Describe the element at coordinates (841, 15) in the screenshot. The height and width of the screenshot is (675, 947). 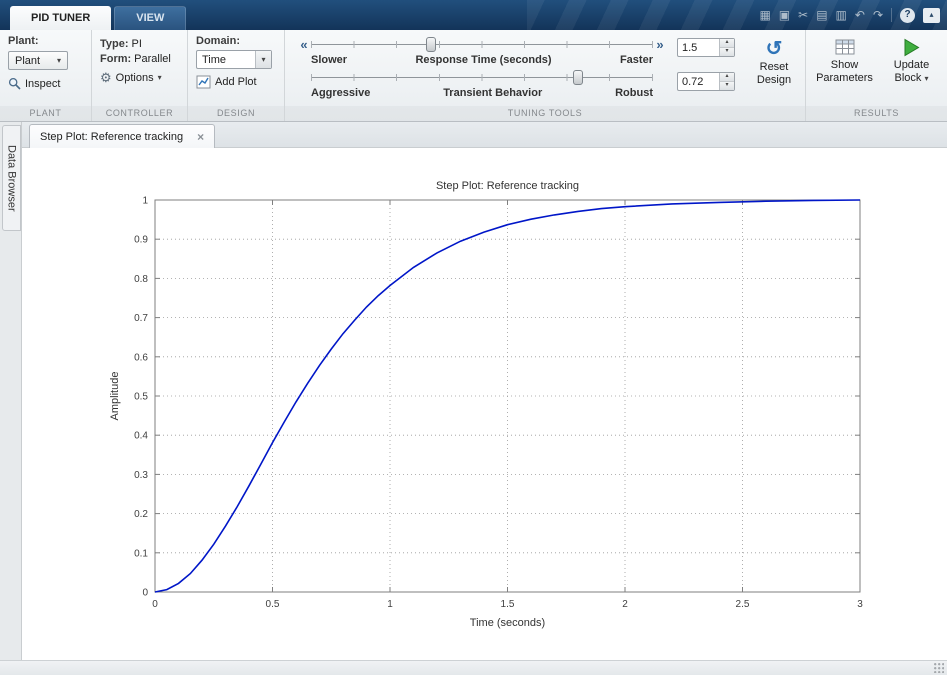
I see `paste-icon: ▥` at that location.